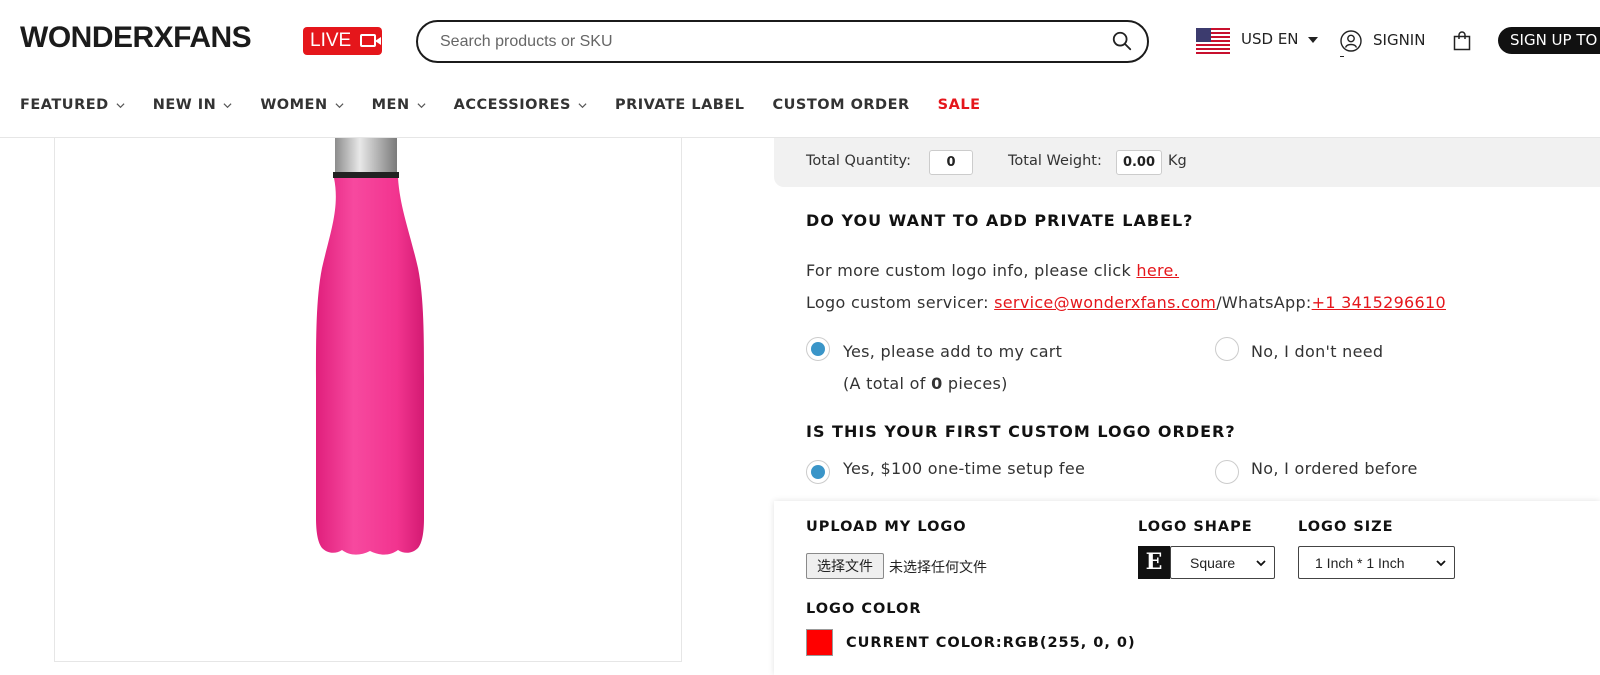 The image size is (1600, 675). Describe the element at coordinates (887, 383) in the screenshot. I see `total-prefix: (A total of` at that location.